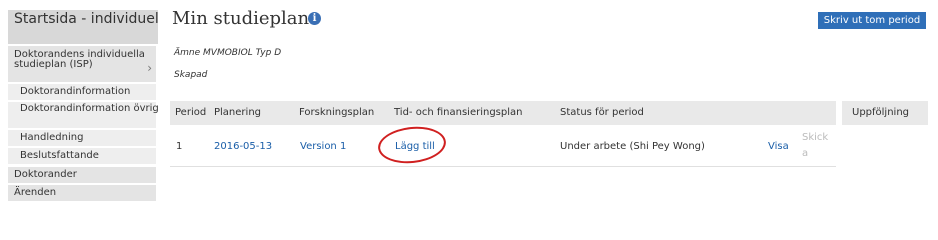 Image resolution: width=938 pixels, height=240 pixels. I want to click on sidebar-item-beslutsfattande: Beslutsfattande, so click(82, 156).